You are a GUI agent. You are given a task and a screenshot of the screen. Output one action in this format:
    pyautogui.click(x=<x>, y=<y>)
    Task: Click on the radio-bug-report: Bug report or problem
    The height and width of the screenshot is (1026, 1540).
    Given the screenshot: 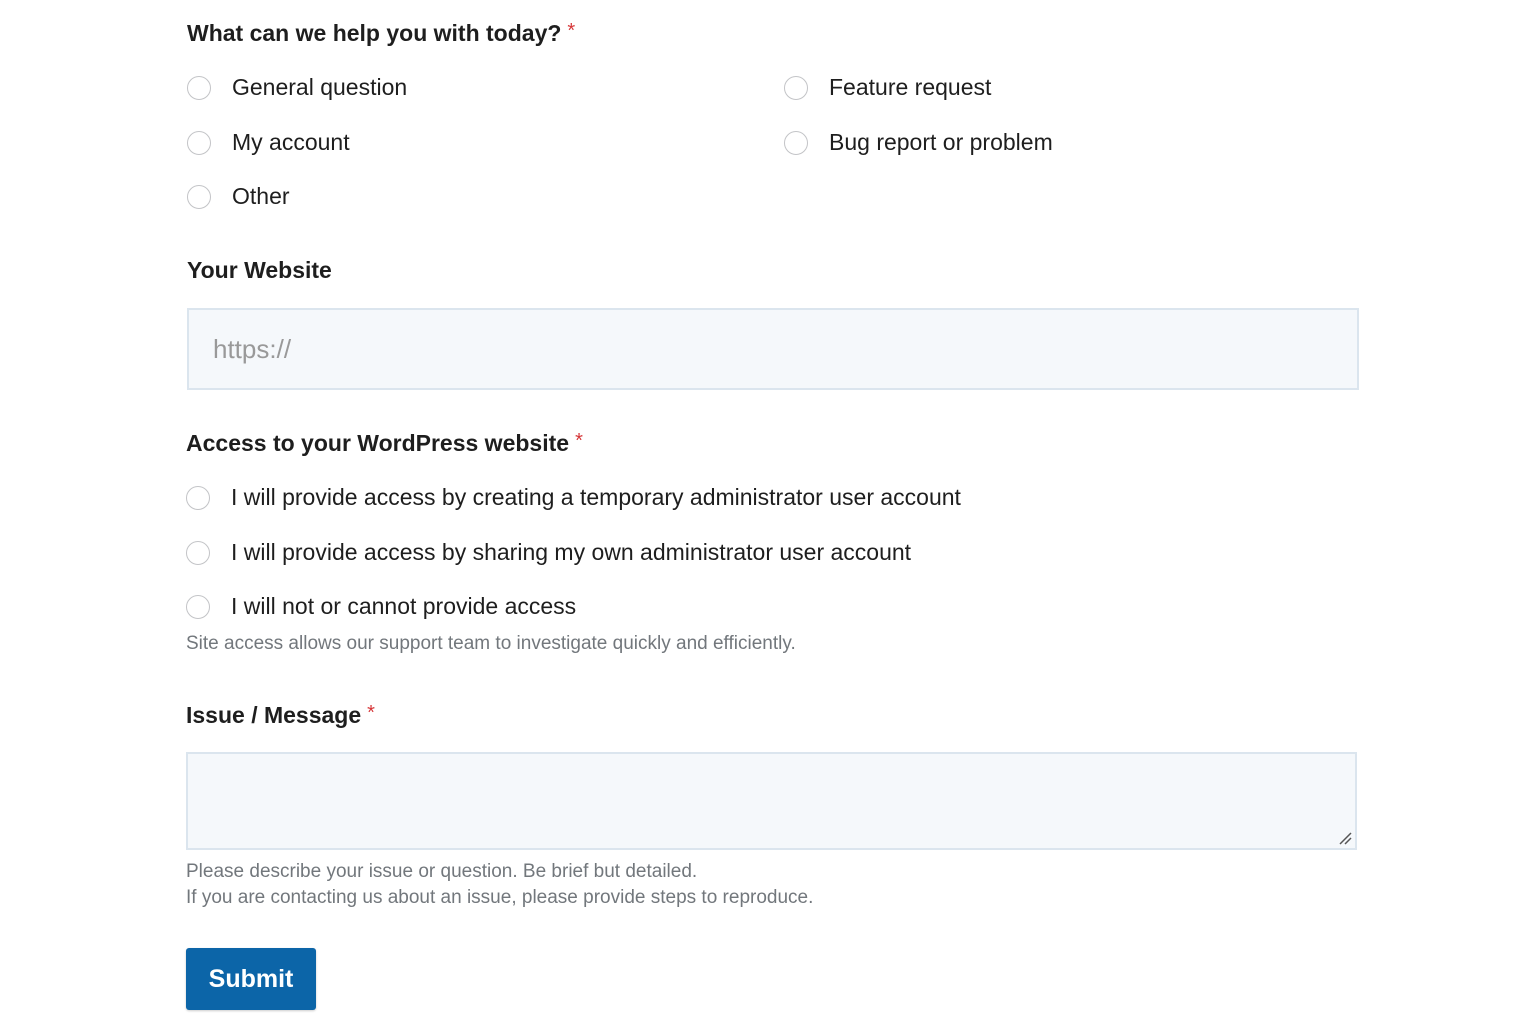 What is the action you would take?
    pyautogui.click(x=918, y=142)
    